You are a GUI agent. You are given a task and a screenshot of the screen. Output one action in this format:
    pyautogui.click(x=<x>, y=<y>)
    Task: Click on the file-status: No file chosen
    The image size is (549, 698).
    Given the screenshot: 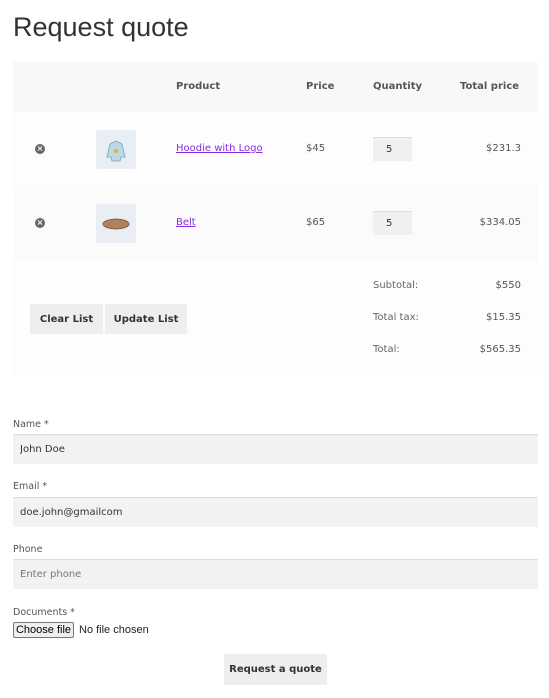 What is the action you would take?
    pyautogui.click(x=114, y=630)
    